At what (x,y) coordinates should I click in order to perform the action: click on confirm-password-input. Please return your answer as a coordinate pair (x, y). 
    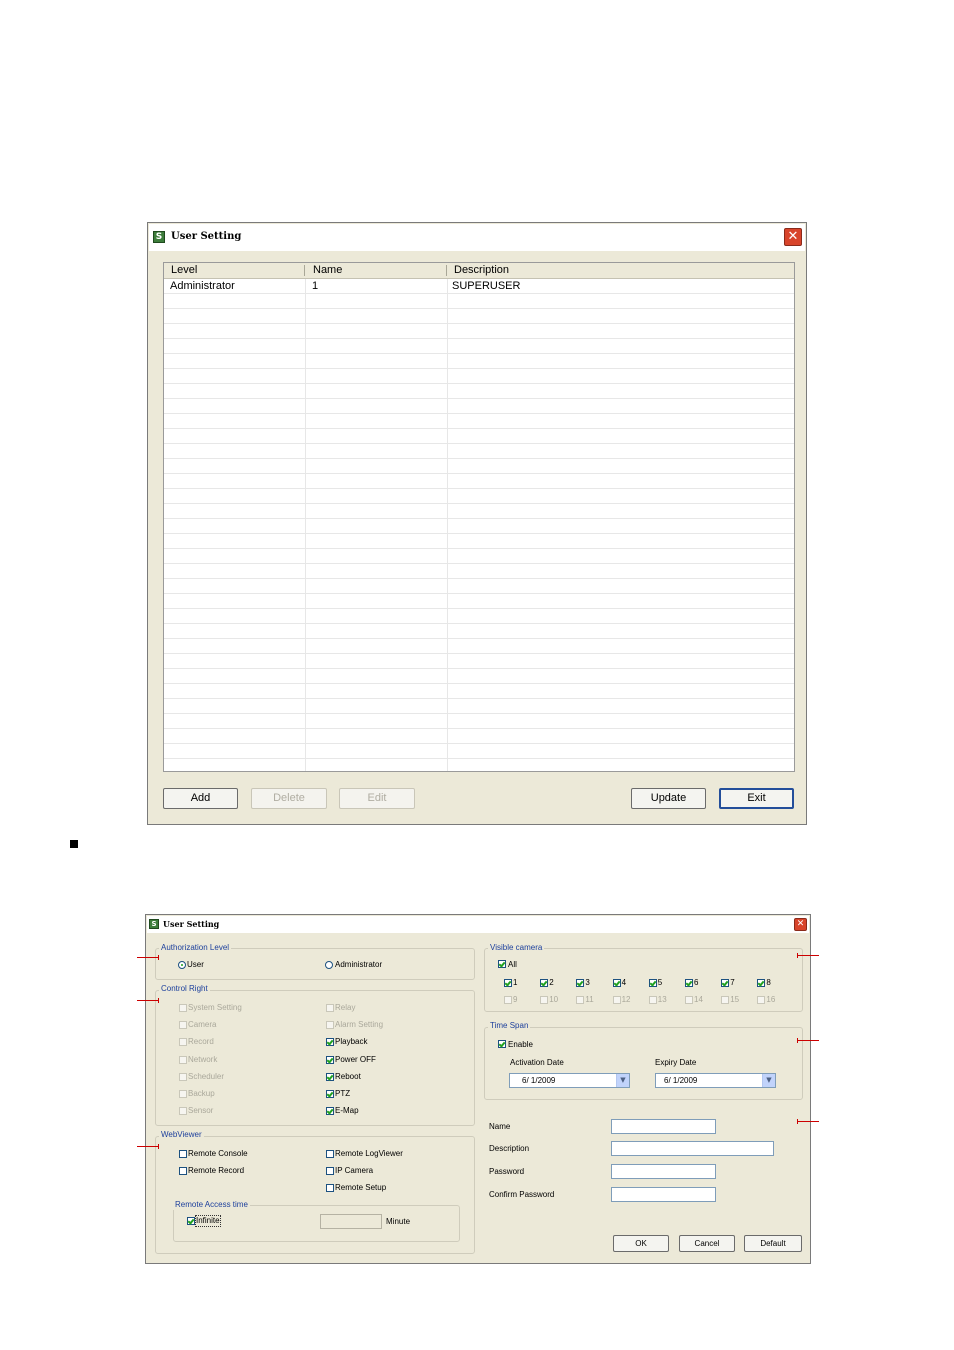
    Looking at the image, I should click on (663, 1194).